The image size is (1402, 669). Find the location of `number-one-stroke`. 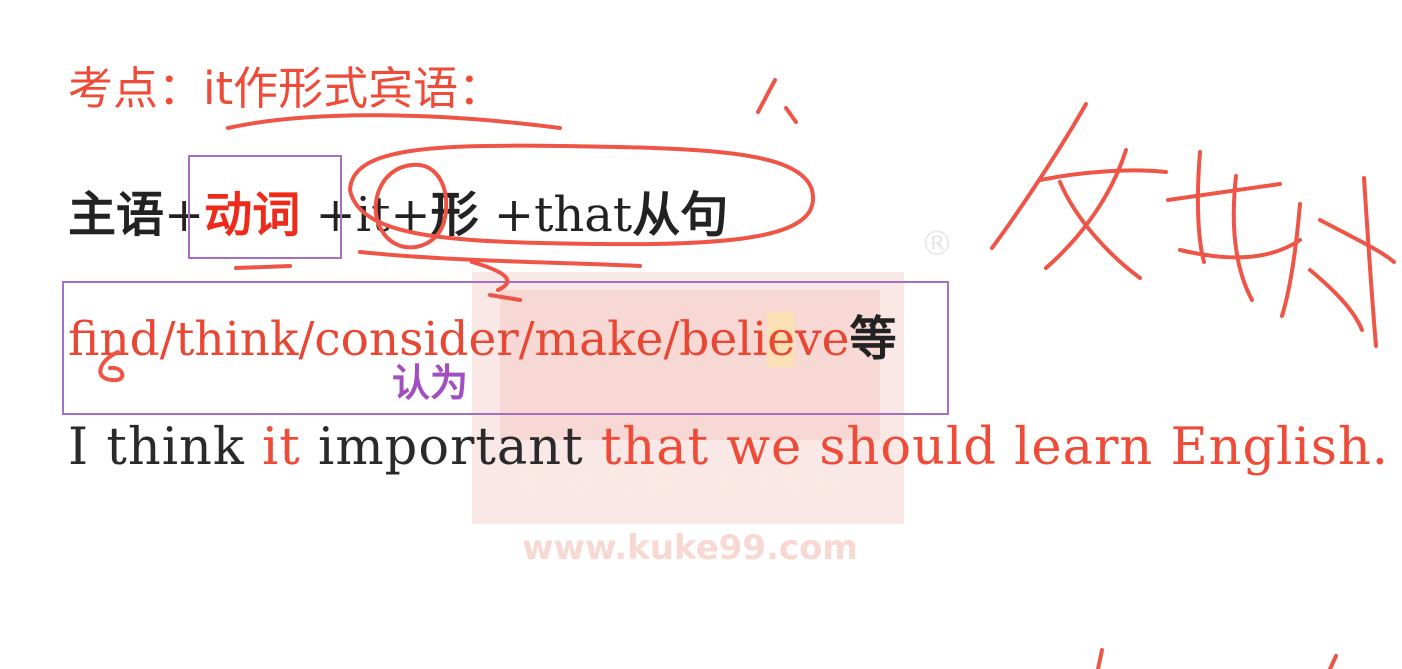

number-one-stroke is located at coordinates (766, 96).